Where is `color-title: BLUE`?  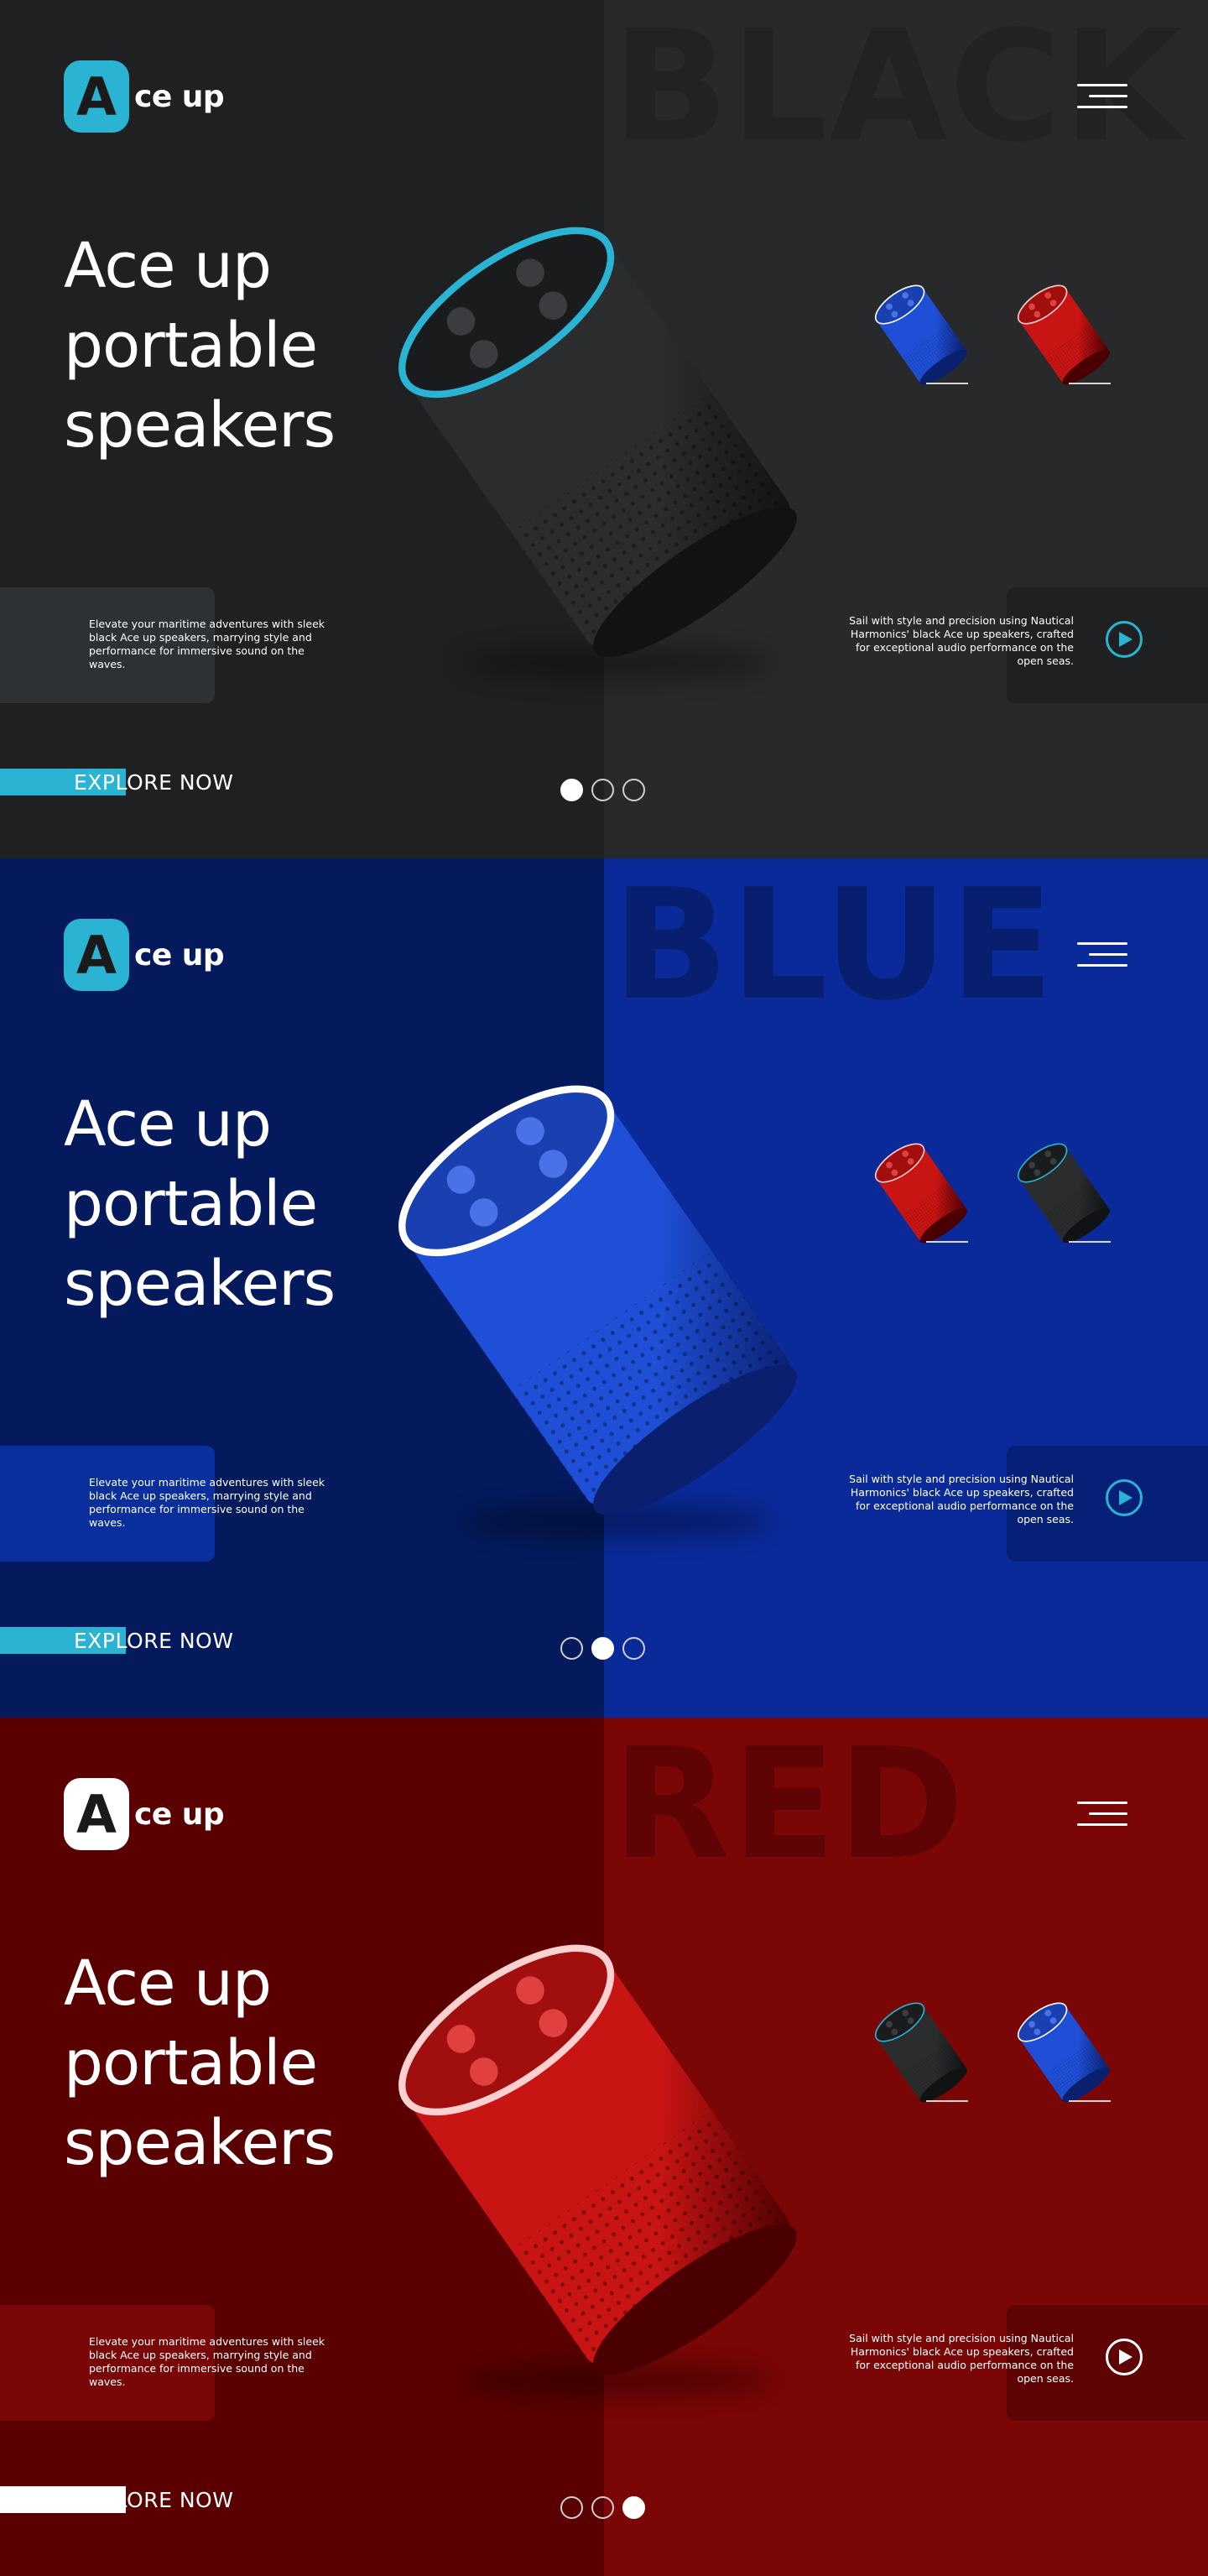 color-title: BLUE is located at coordinates (834, 946).